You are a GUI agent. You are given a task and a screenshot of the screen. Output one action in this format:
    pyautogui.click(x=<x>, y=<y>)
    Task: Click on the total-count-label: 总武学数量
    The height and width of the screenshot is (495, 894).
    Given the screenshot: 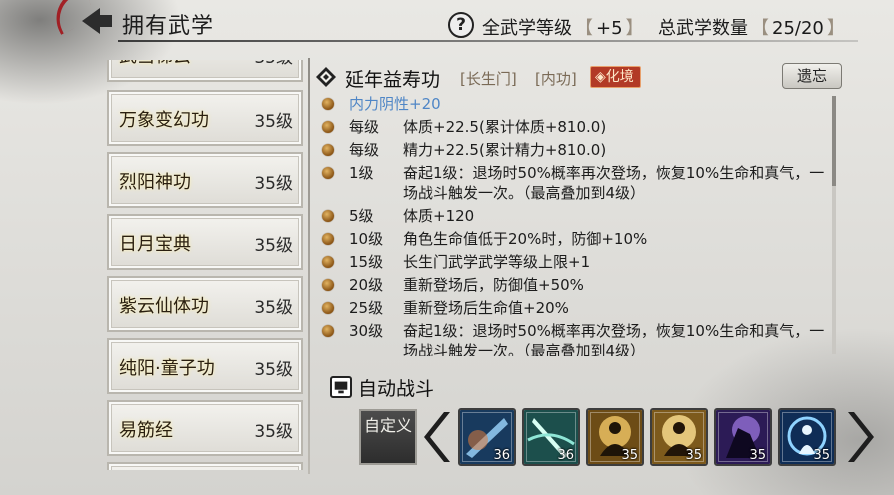 What is the action you would take?
    pyautogui.click(x=703, y=28)
    